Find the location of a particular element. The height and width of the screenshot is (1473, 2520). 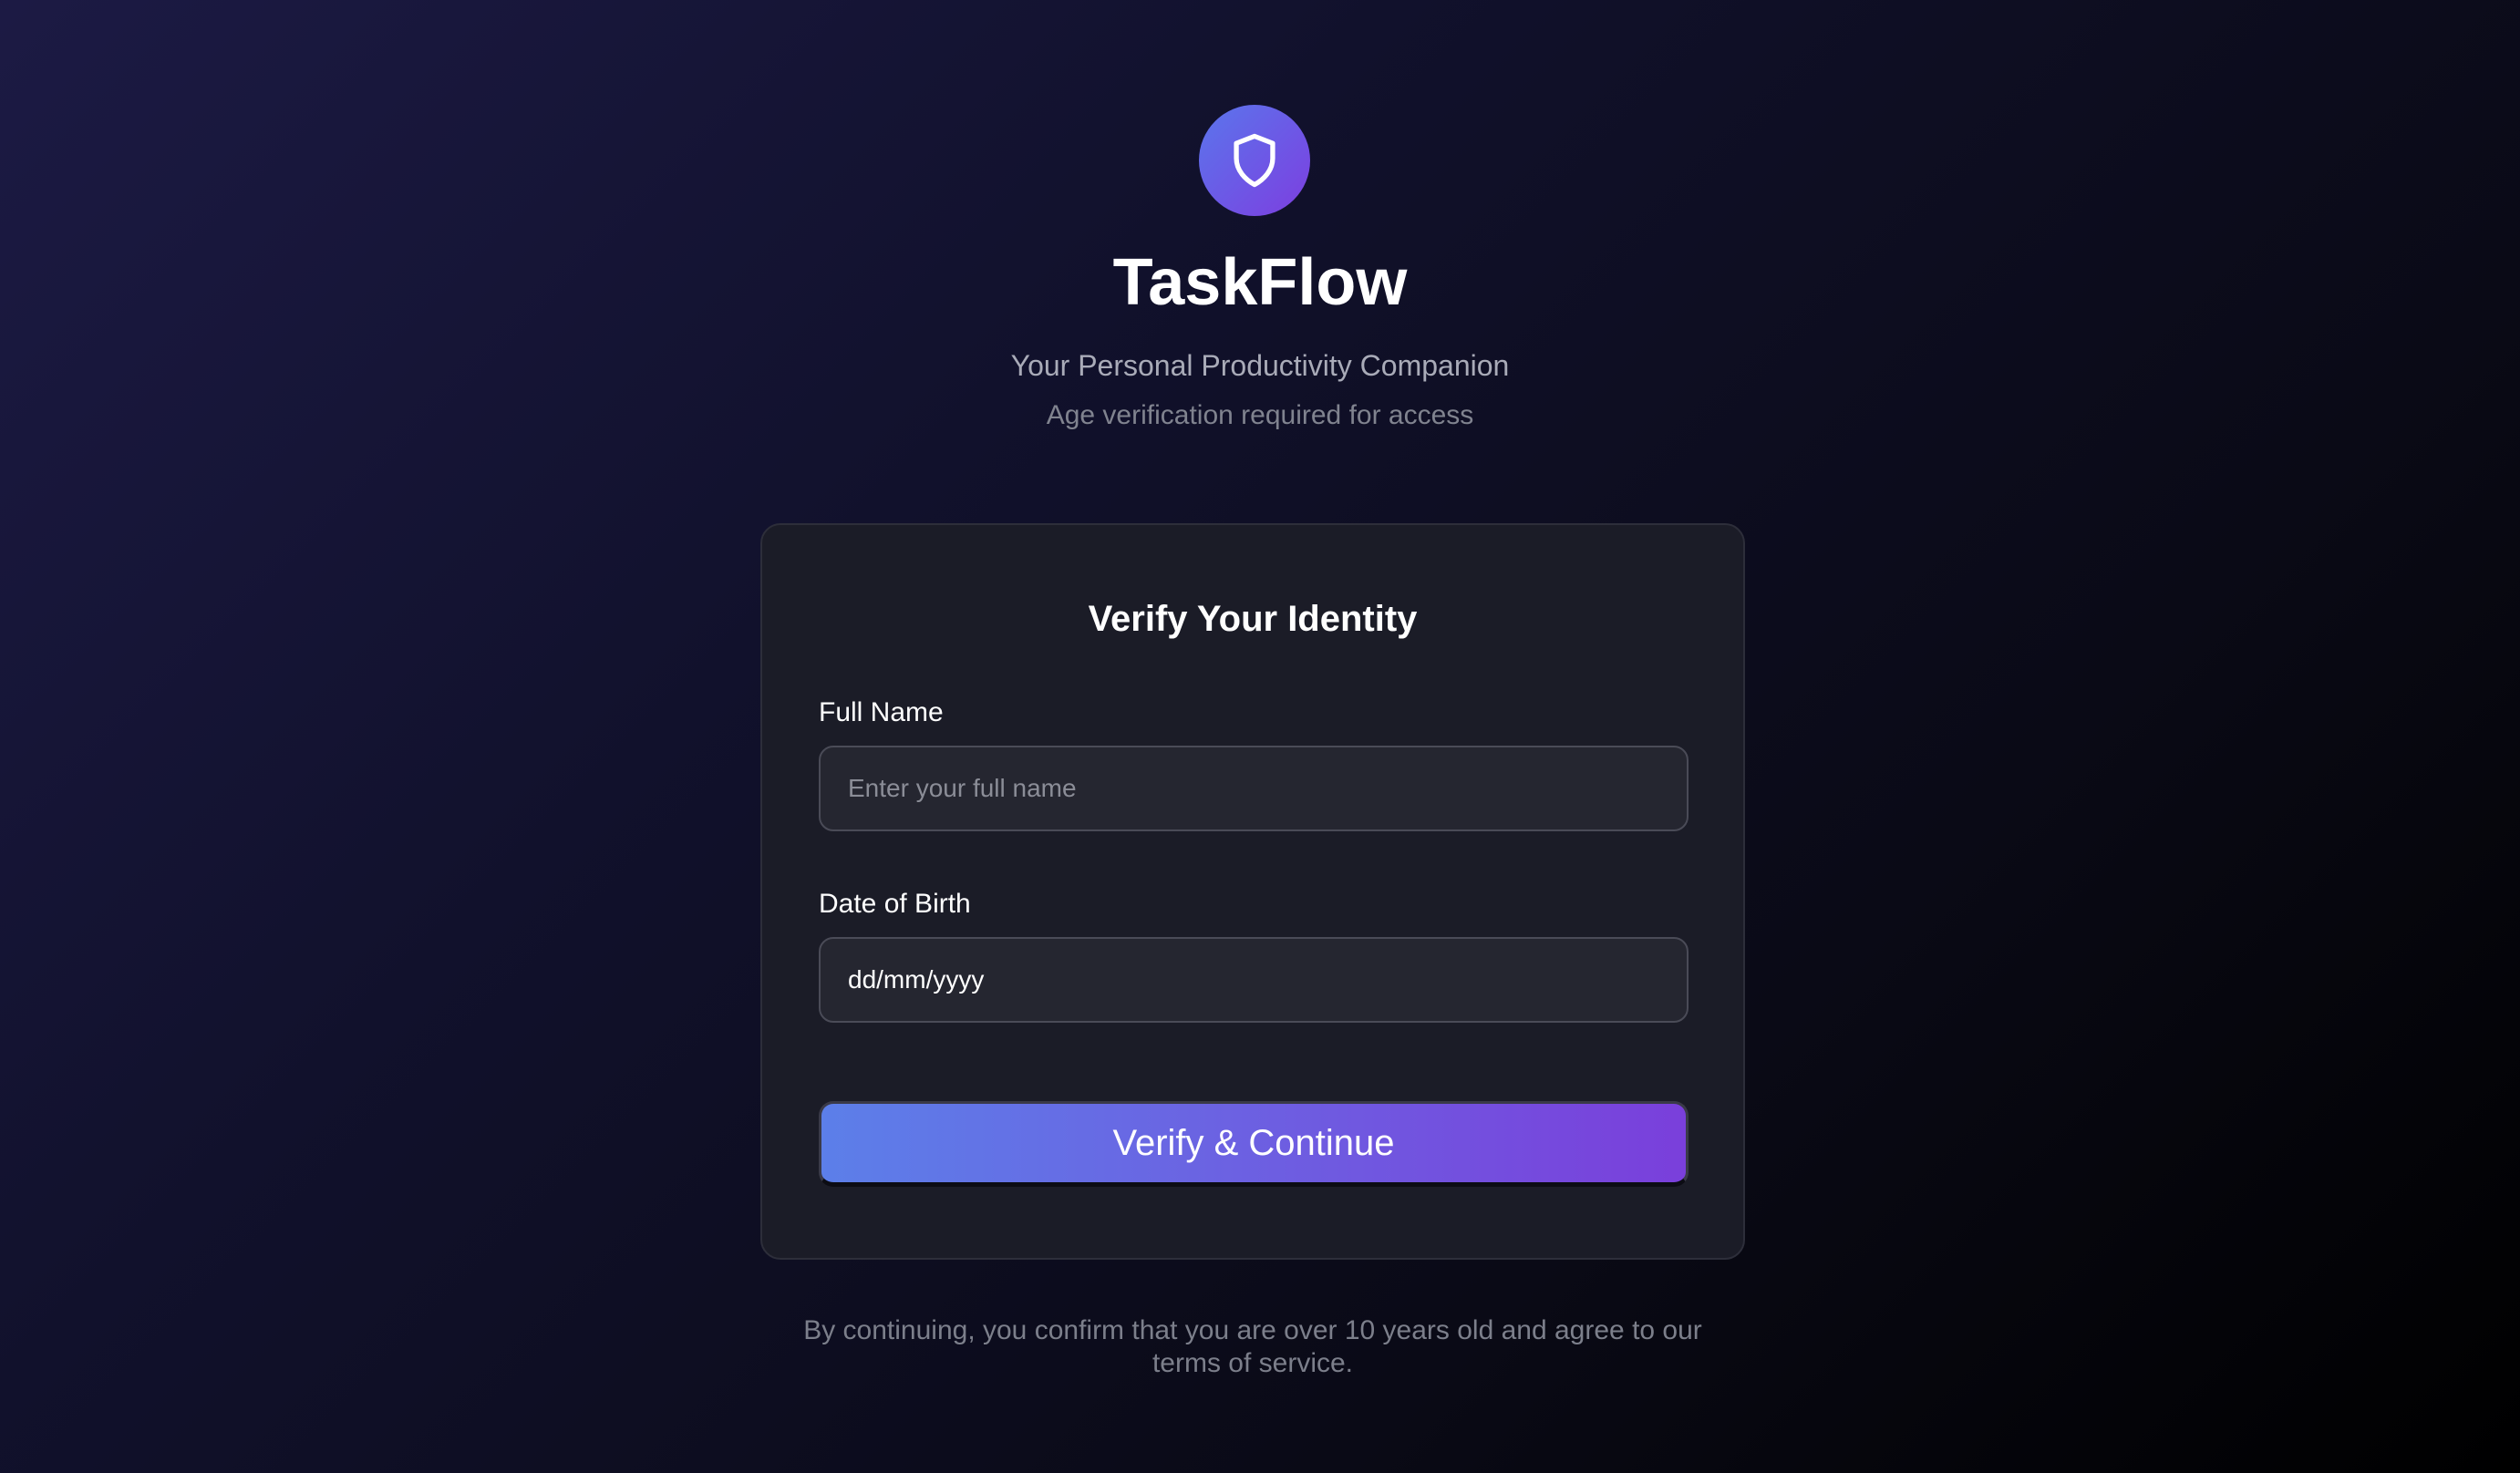

app-tagline: Your Personal Productivity Companion is located at coordinates (1260, 365).